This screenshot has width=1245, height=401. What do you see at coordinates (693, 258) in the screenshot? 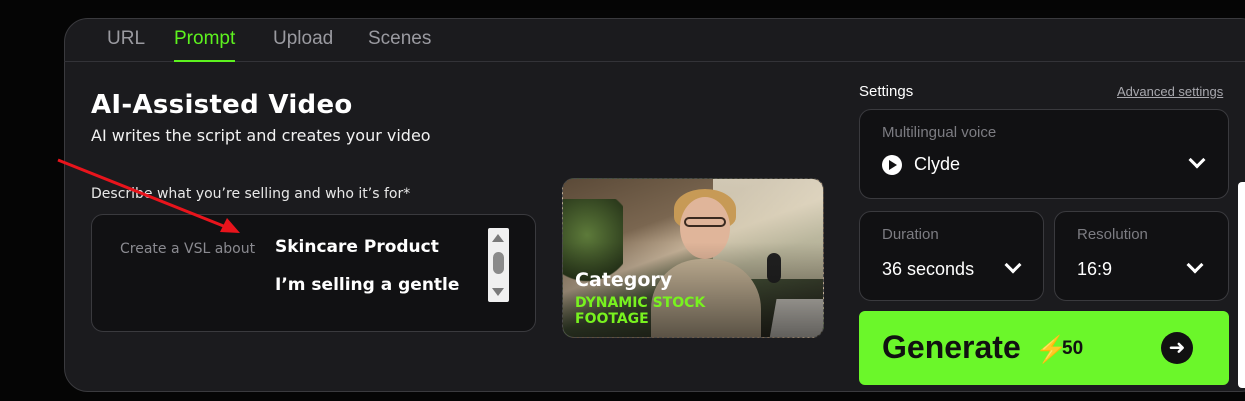
I see `category-card: Category DYNAMIC STOCK FOOTAGE` at bounding box center [693, 258].